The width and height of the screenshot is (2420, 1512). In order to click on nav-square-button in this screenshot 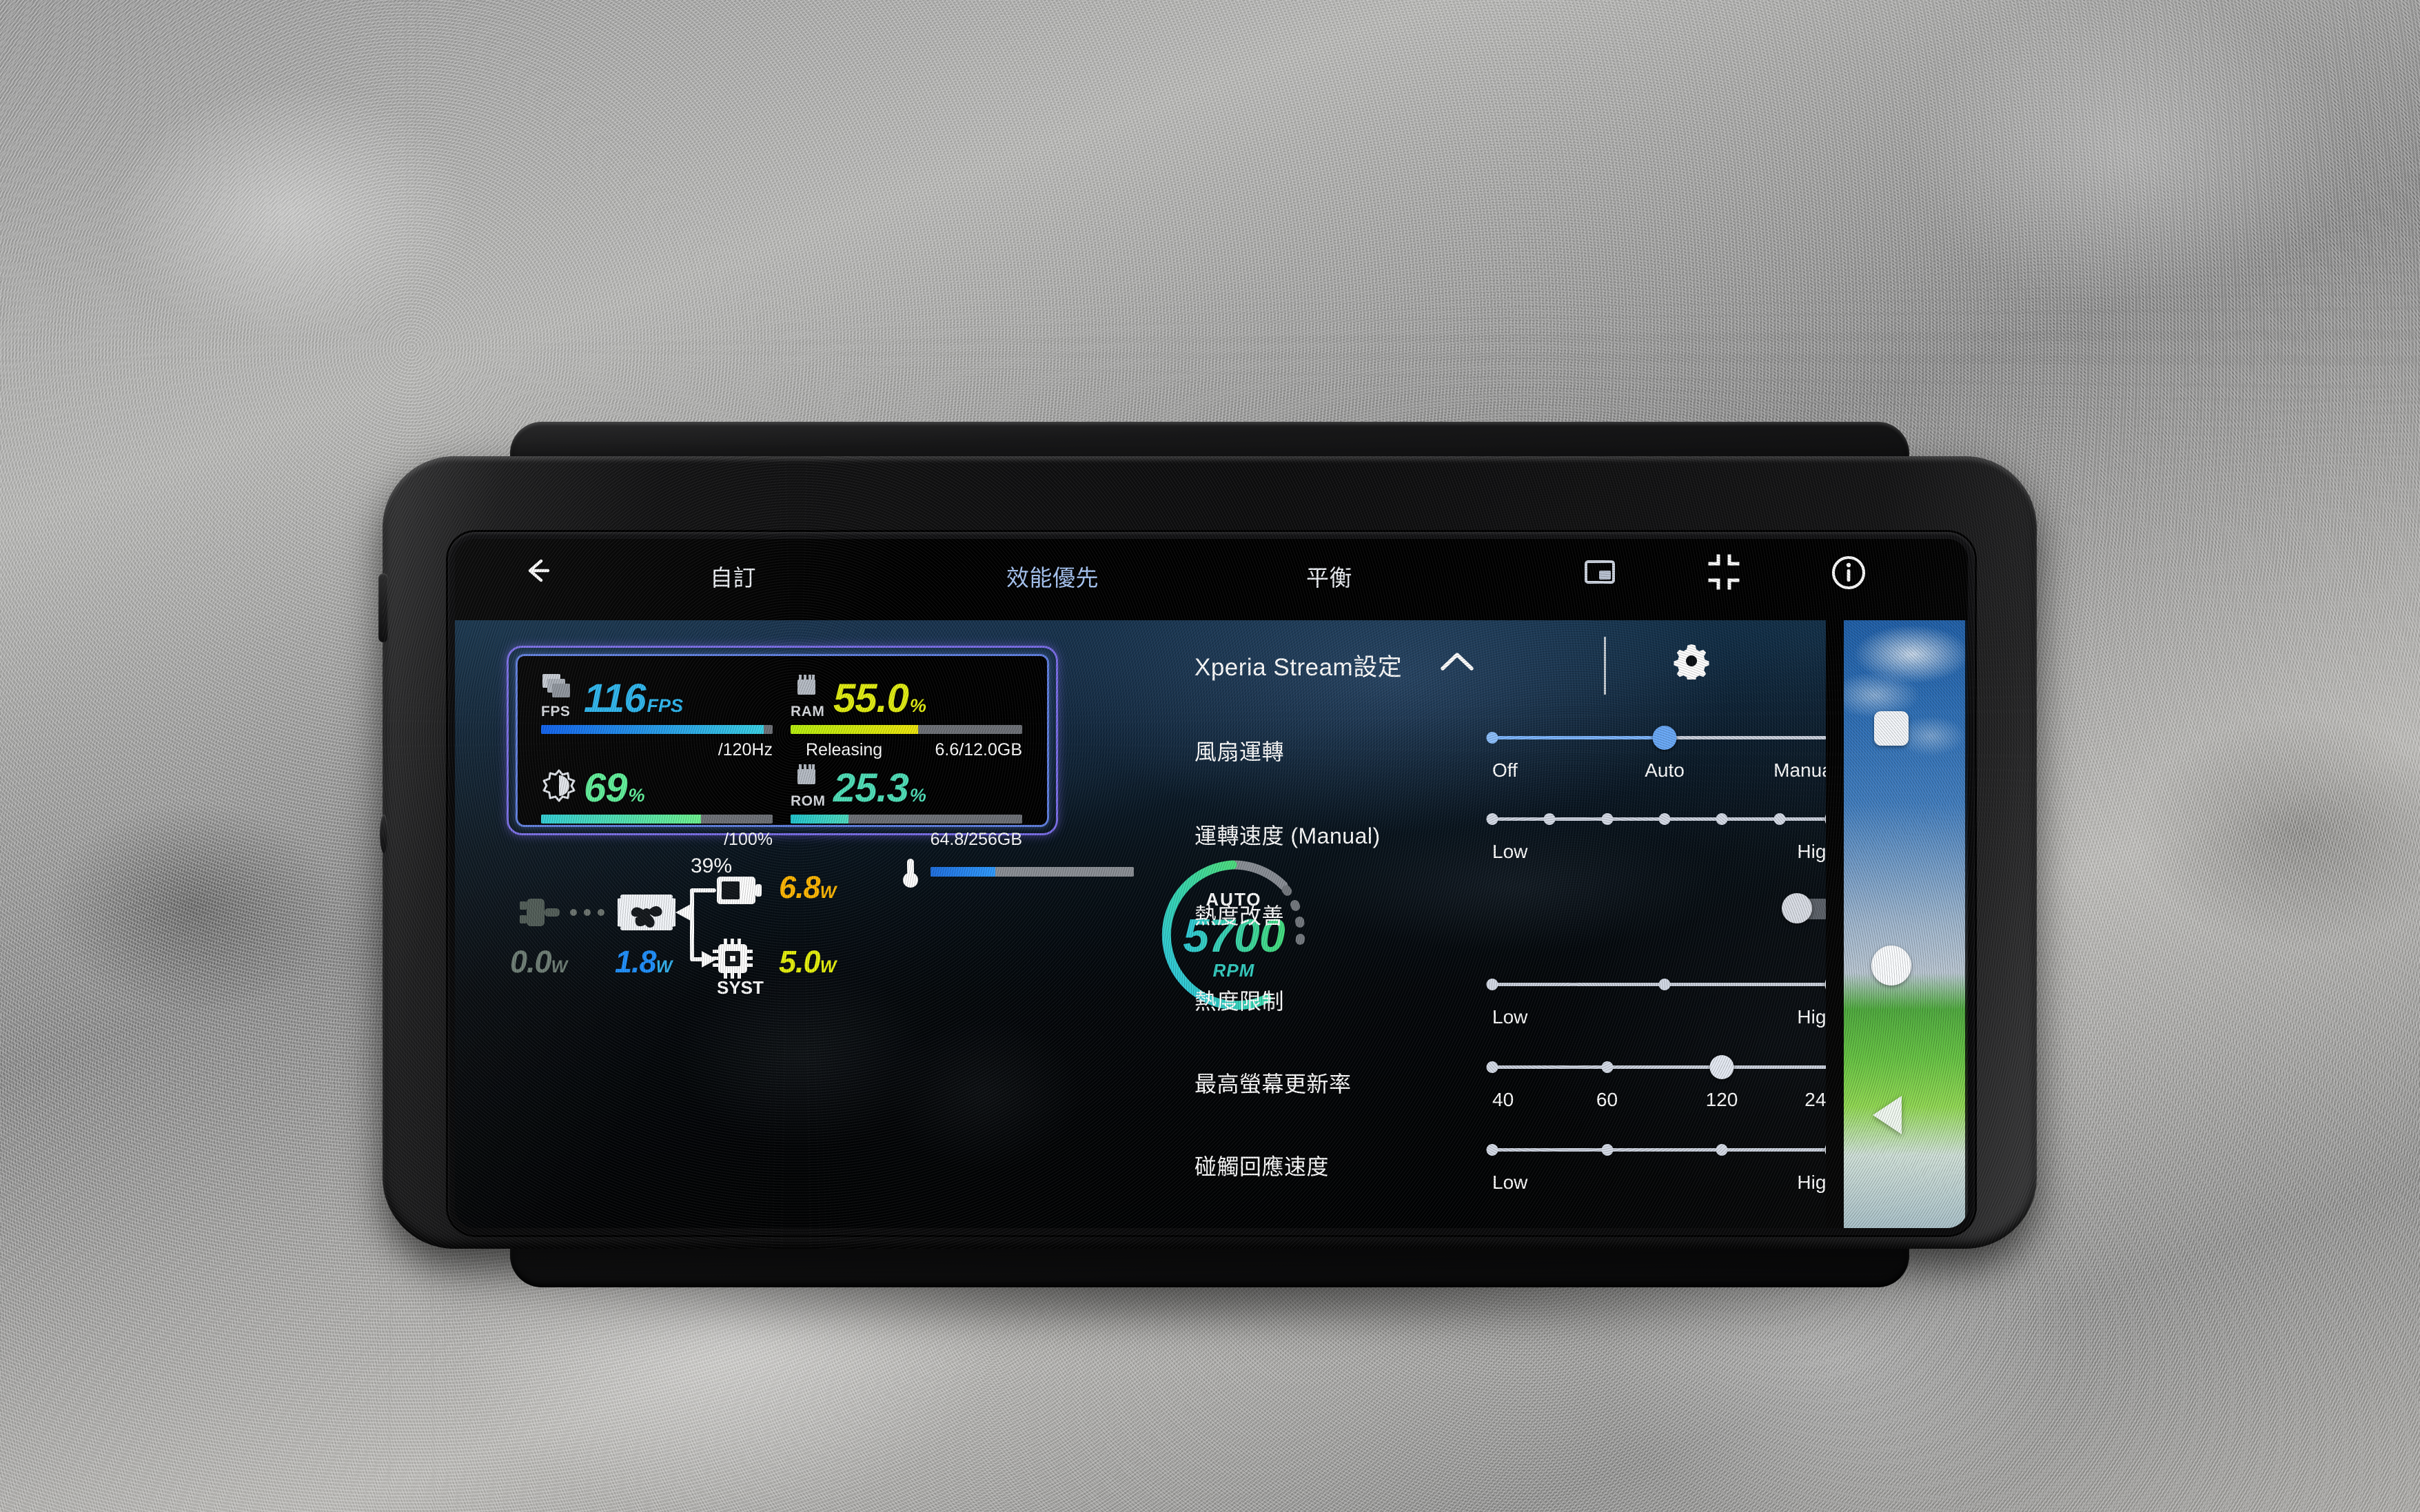, I will do `click(1891, 728)`.